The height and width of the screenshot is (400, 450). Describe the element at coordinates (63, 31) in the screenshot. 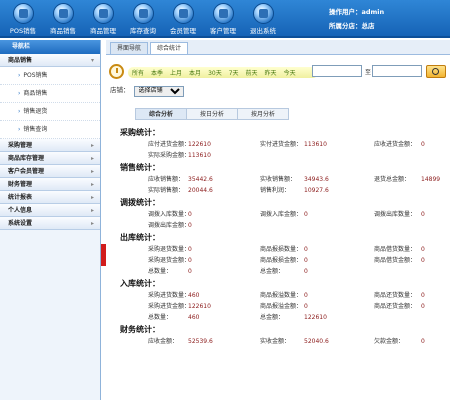

I see `nav-item-label: 商品销售` at that location.